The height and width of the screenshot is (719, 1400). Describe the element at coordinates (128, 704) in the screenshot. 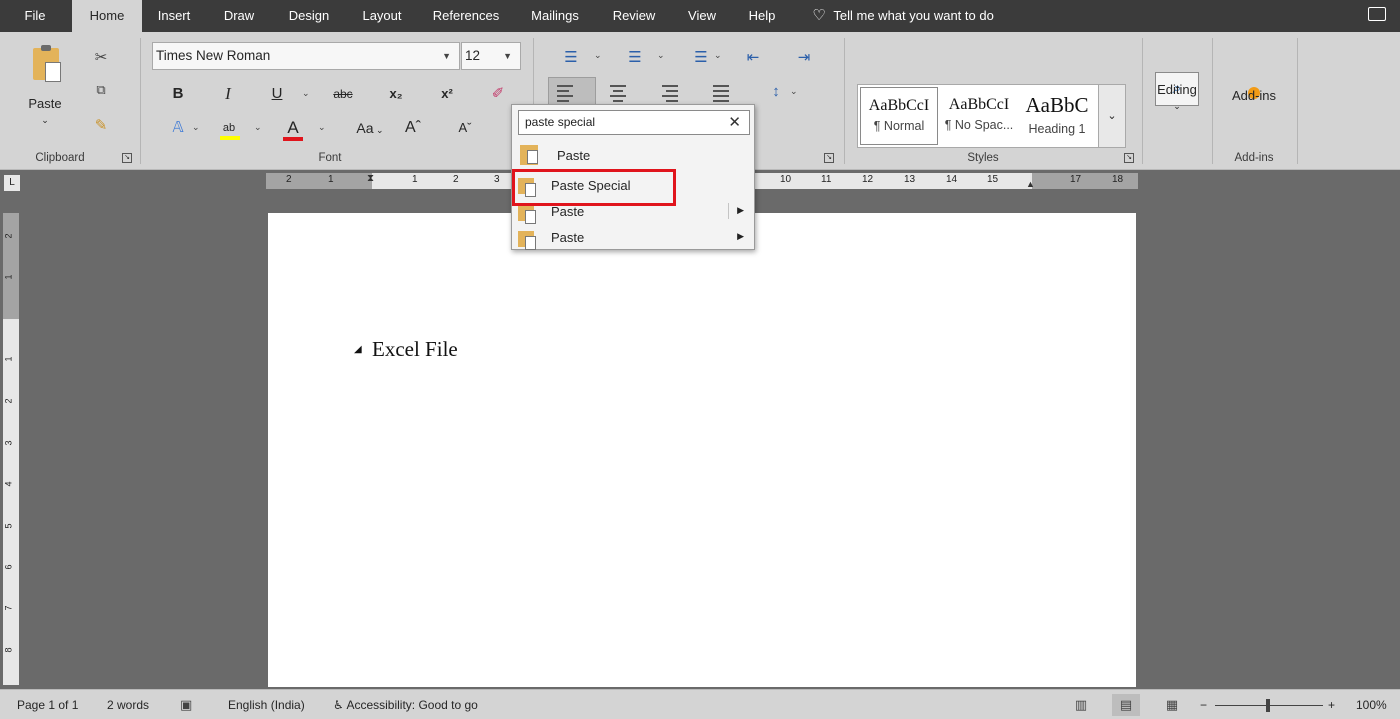

I see `word-count: 2 words` at that location.